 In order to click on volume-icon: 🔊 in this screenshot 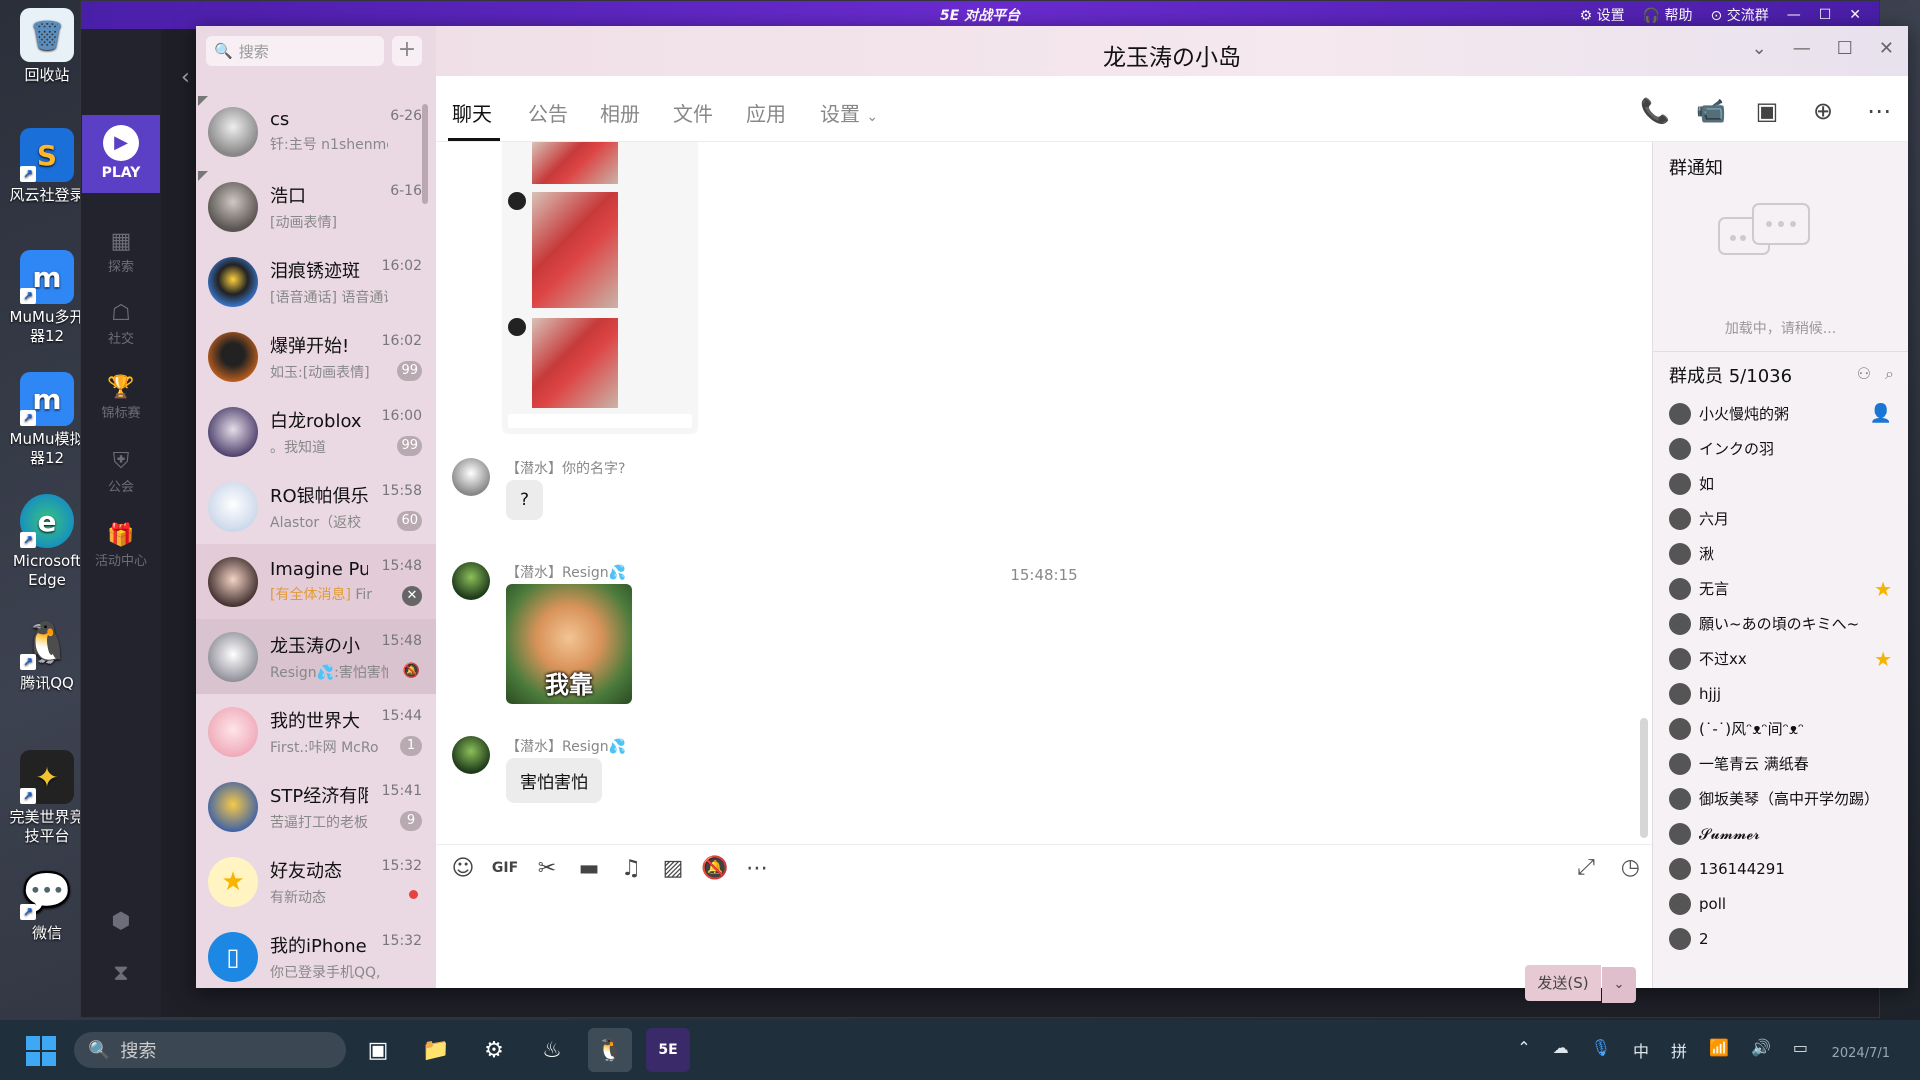, I will do `click(1761, 1050)`.